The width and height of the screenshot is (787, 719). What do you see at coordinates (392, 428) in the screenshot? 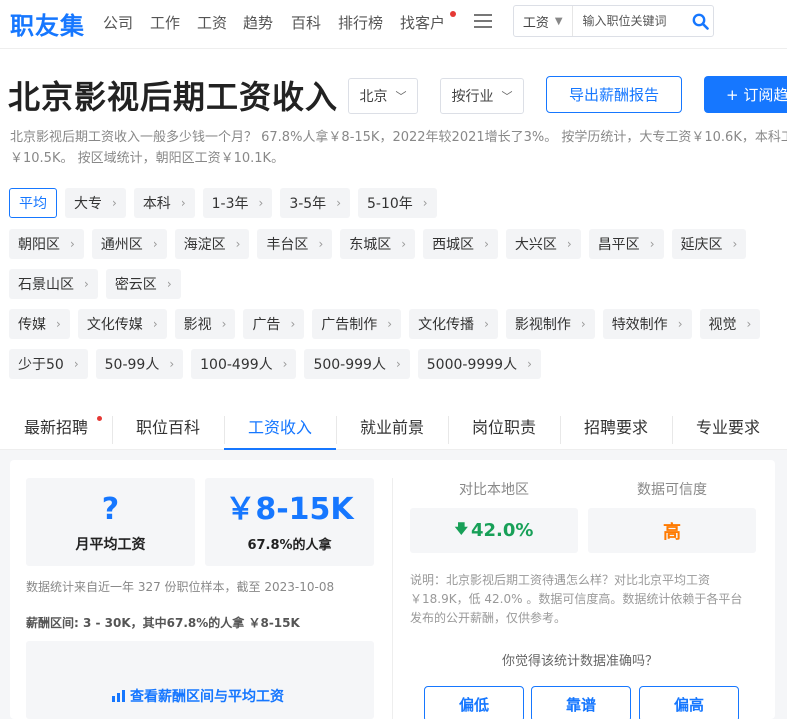
I see `tab-career-prospects: 就业前景` at bounding box center [392, 428].